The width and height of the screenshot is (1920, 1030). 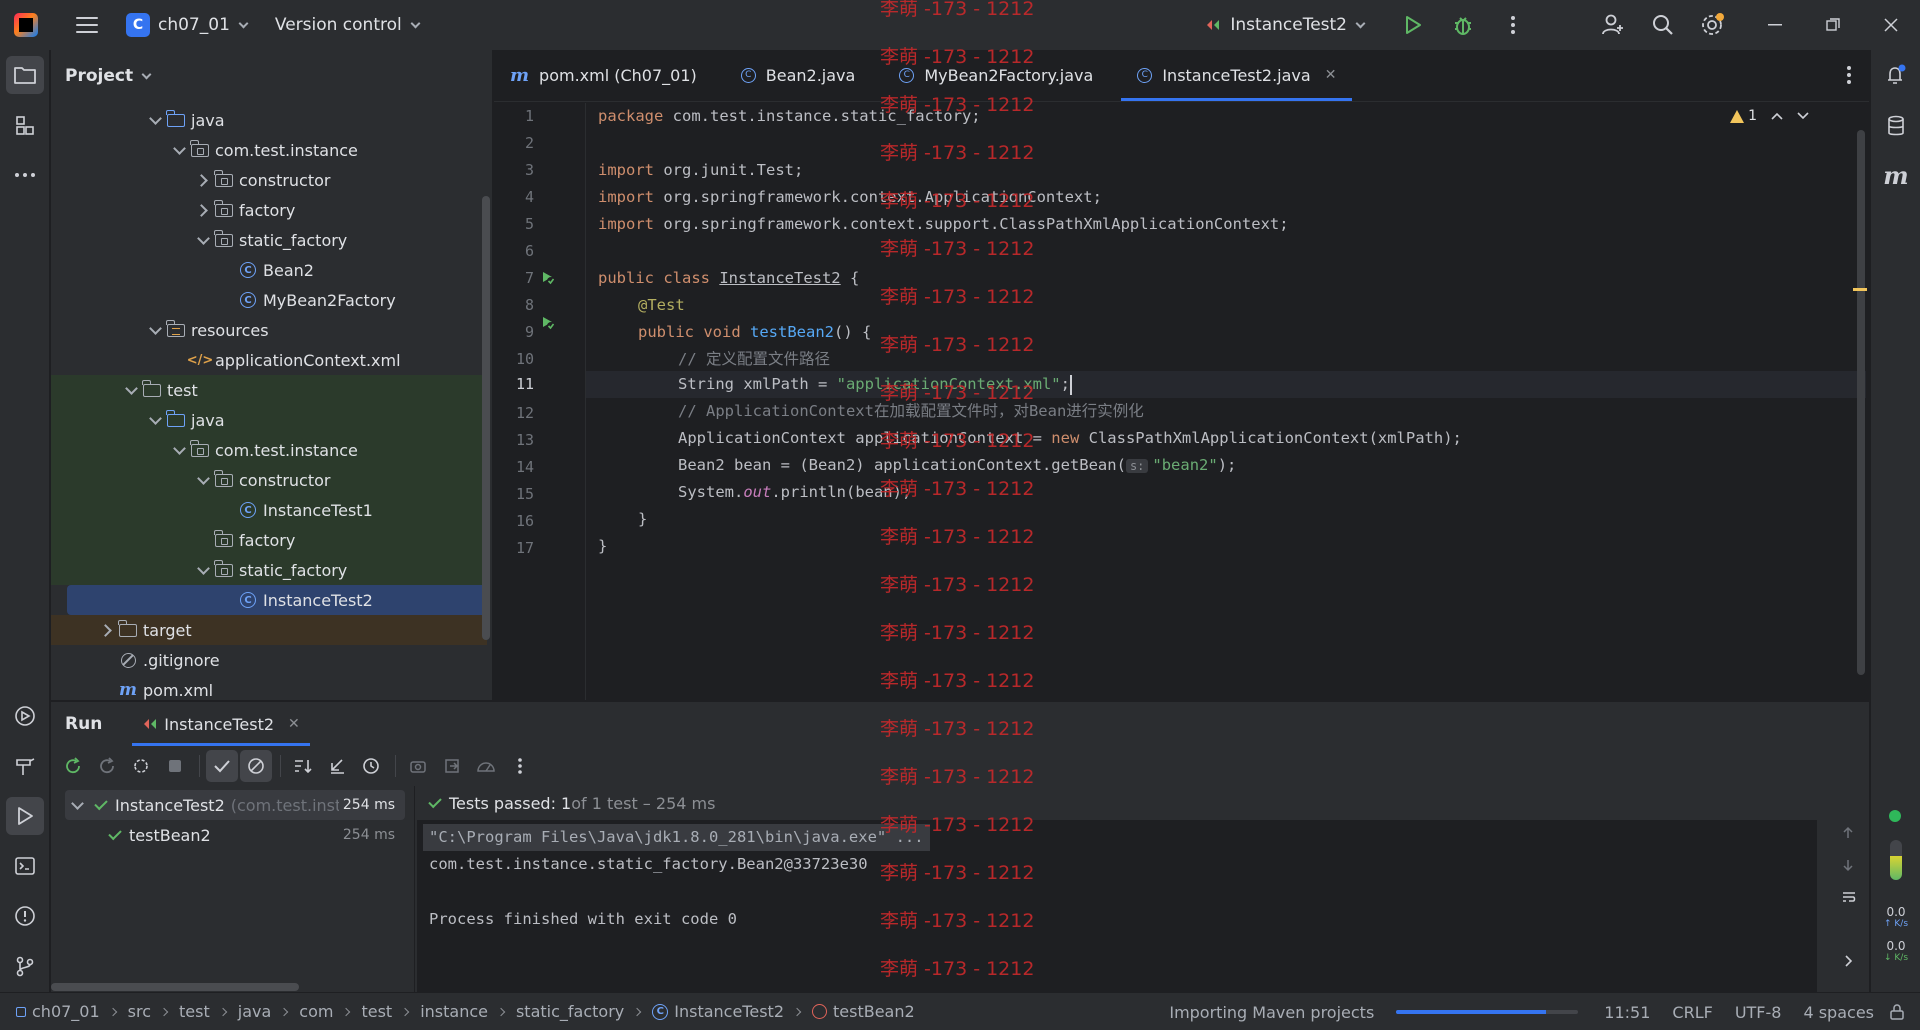 What do you see at coordinates (25, 126) in the screenshot?
I see `structure-tool-button` at bounding box center [25, 126].